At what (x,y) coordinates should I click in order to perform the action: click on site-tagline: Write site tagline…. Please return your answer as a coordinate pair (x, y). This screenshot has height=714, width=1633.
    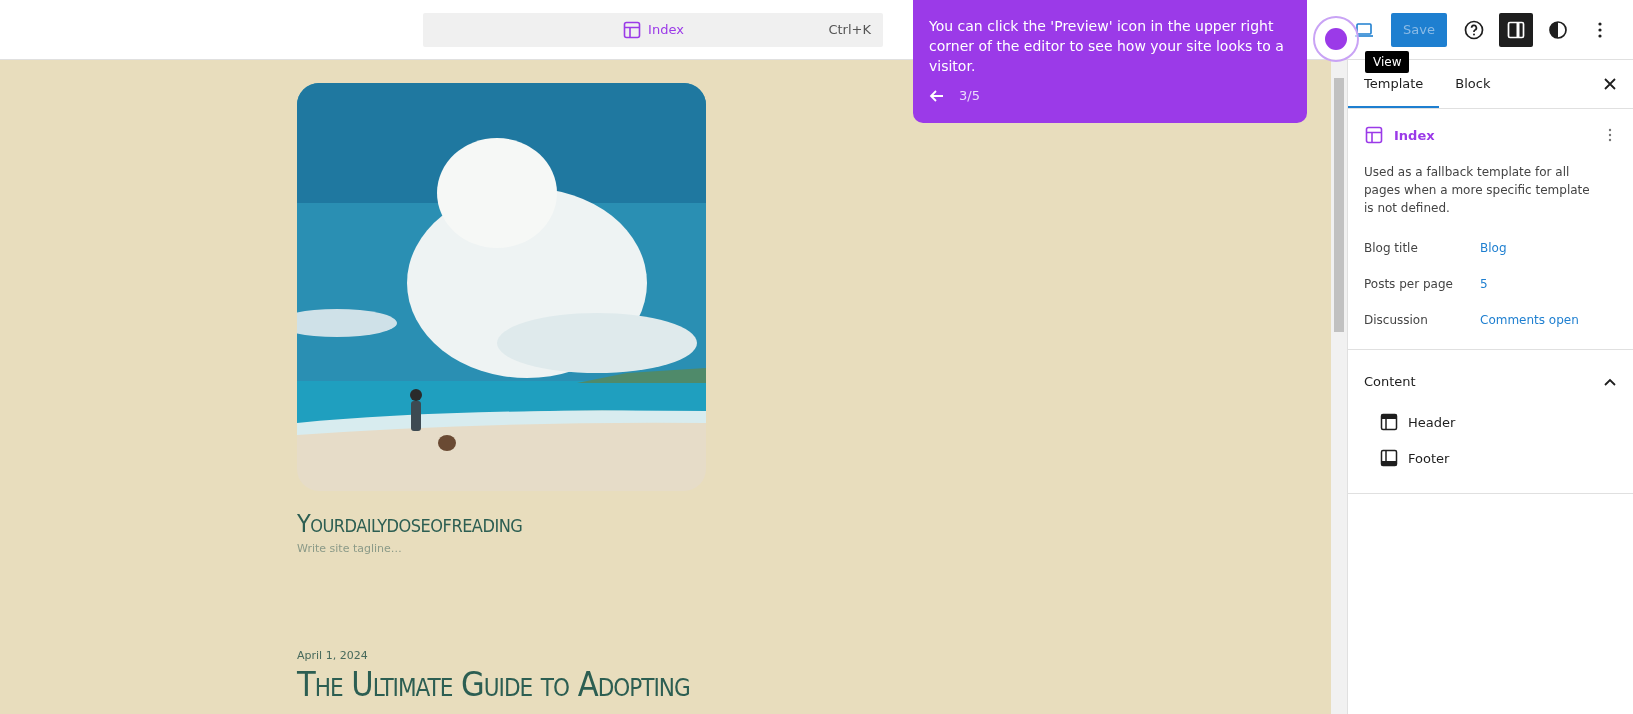
    Looking at the image, I should click on (350, 548).